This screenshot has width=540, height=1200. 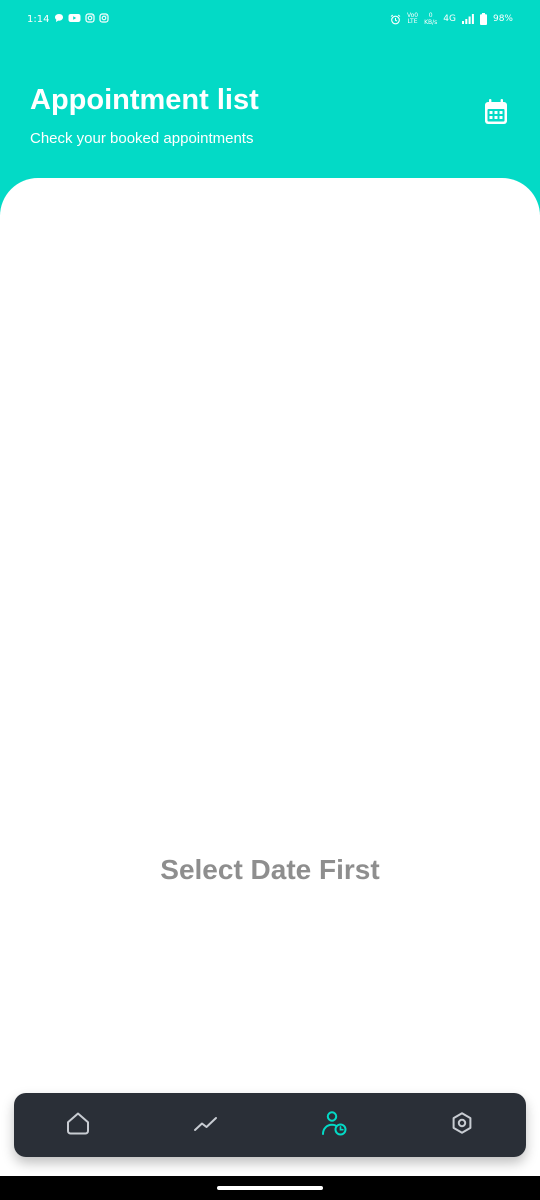 What do you see at coordinates (431, 22) in the screenshot?
I see `network-speed-unit: KB/s` at bounding box center [431, 22].